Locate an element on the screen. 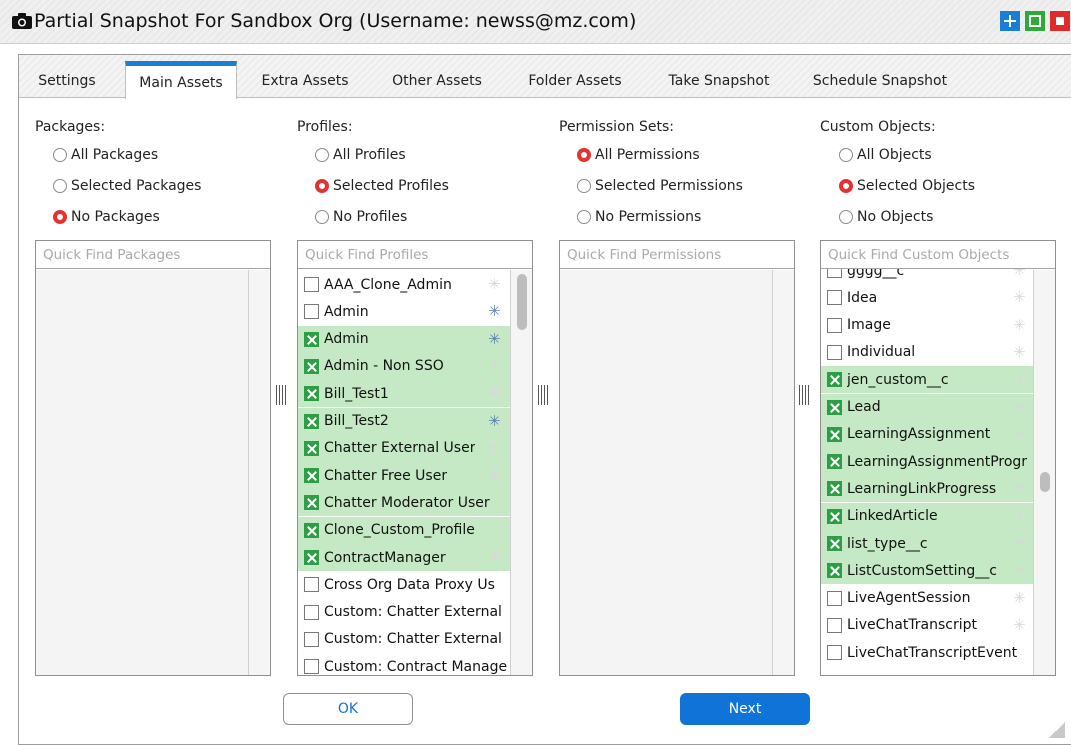 The height and width of the screenshot is (745, 1071). list-item: Admin - Non SSO ✳ is located at coordinates (404, 366).